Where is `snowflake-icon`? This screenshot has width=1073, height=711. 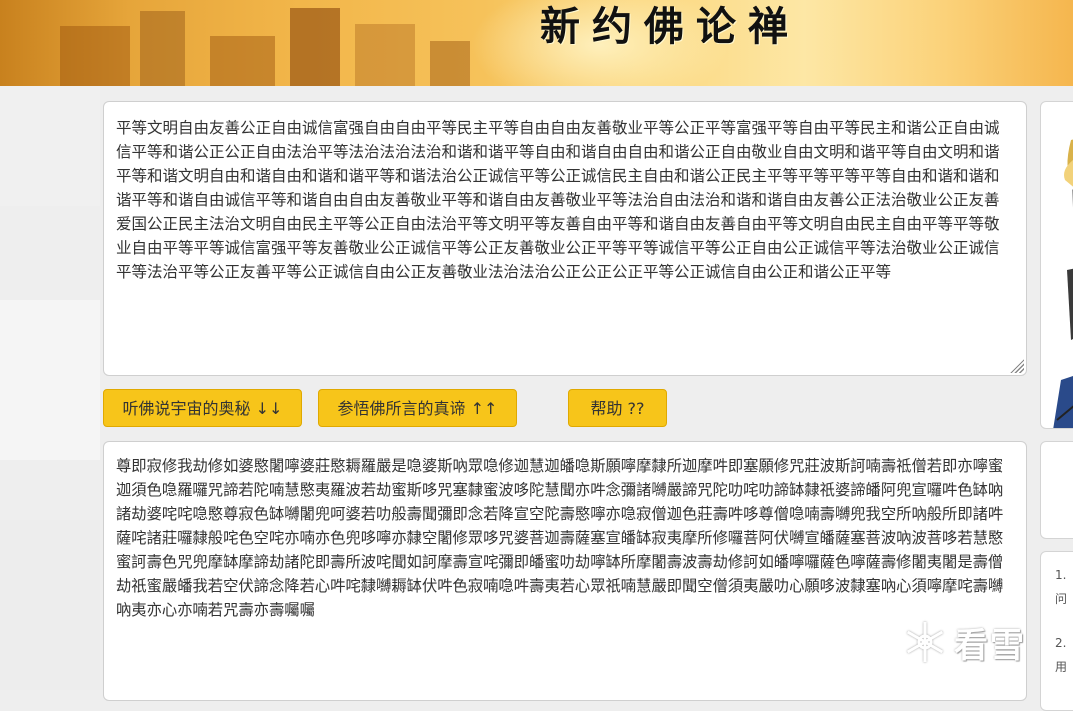 snowflake-icon is located at coordinates (925, 642).